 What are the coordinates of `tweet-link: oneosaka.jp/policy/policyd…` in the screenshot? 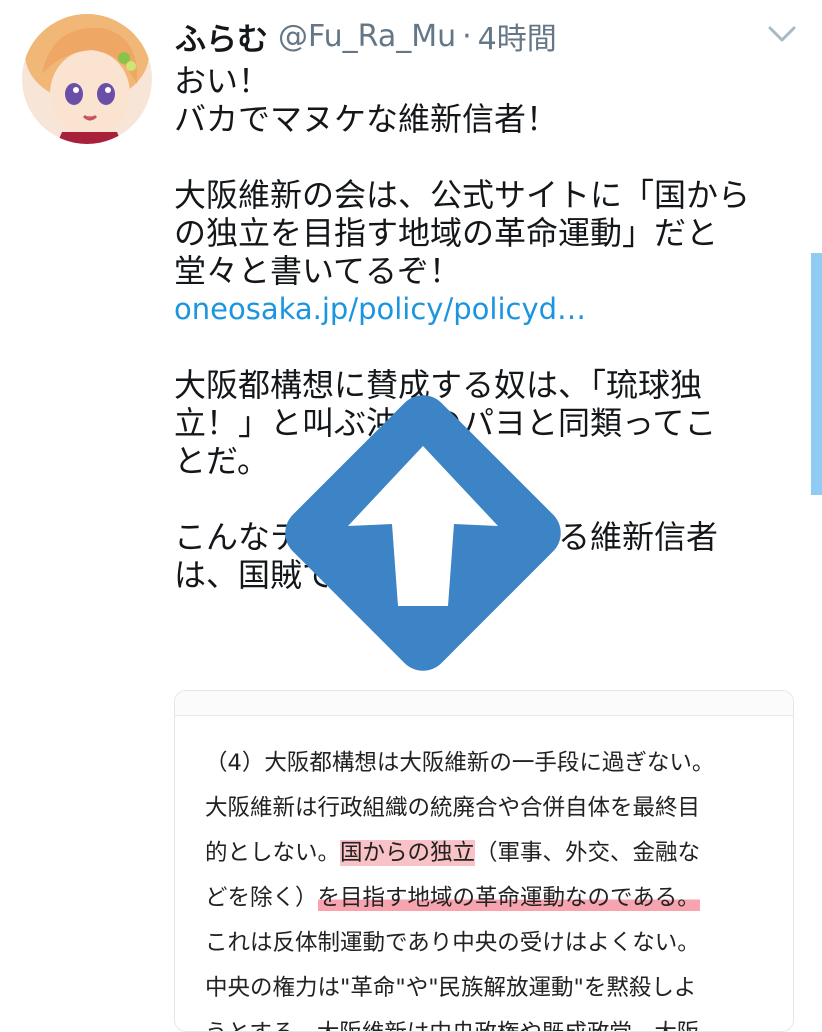 It's located at (489, 309).